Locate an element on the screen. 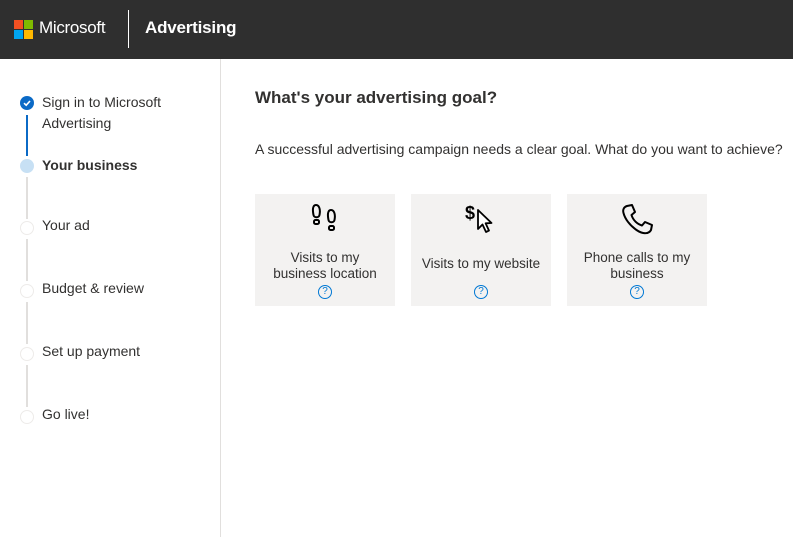 This screenshot has width=793, height=537. page-title: What's your advertising goal? is located at coordinates (376, 97).